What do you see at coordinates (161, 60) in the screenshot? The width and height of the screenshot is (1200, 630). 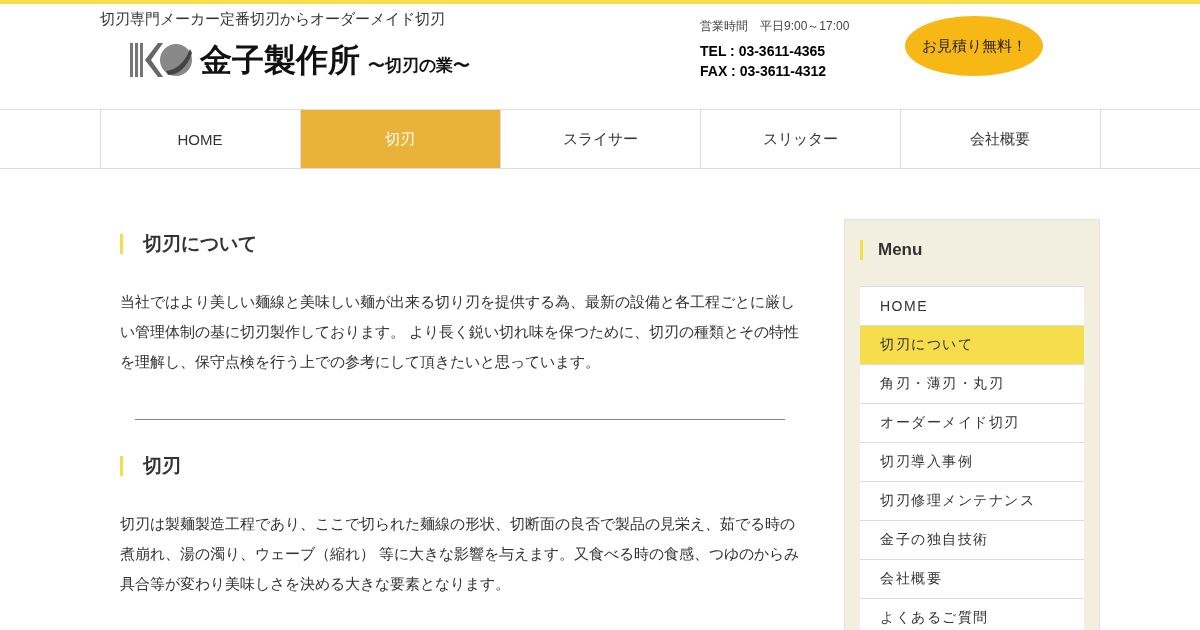 I see `logo-icon` at bounding box center [161, 60].